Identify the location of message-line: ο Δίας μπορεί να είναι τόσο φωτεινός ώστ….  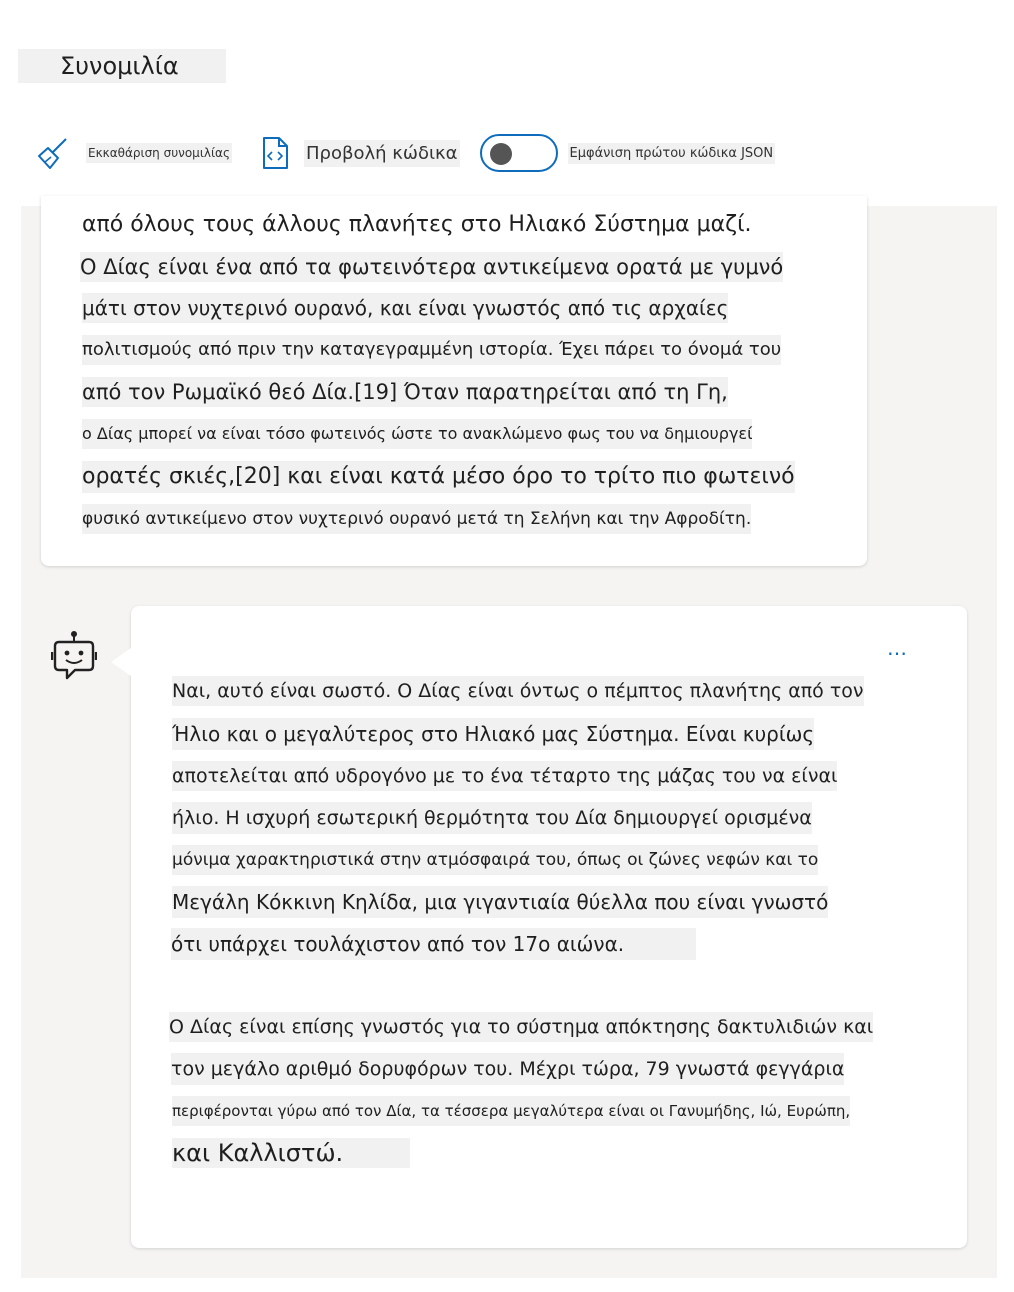
(417, 434).